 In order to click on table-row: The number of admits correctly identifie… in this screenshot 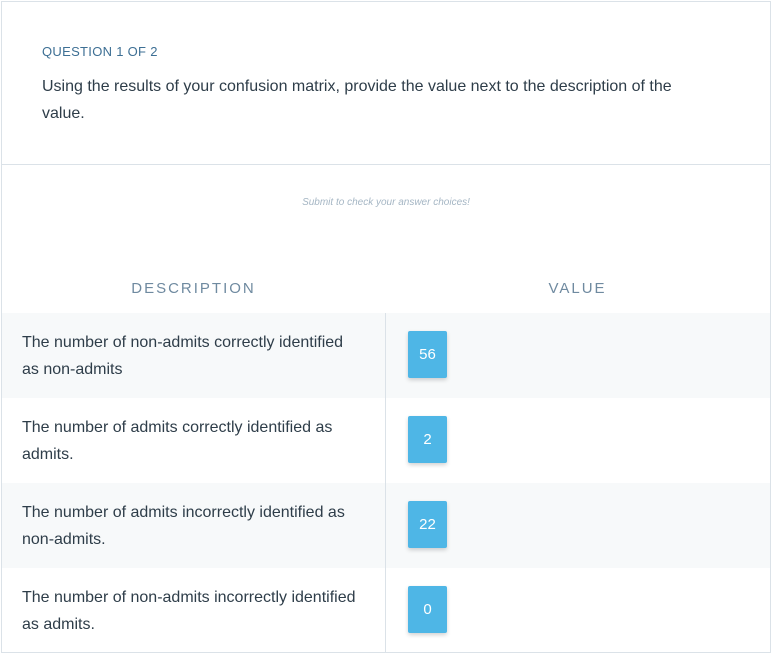, I will do `click(386, 440)`.